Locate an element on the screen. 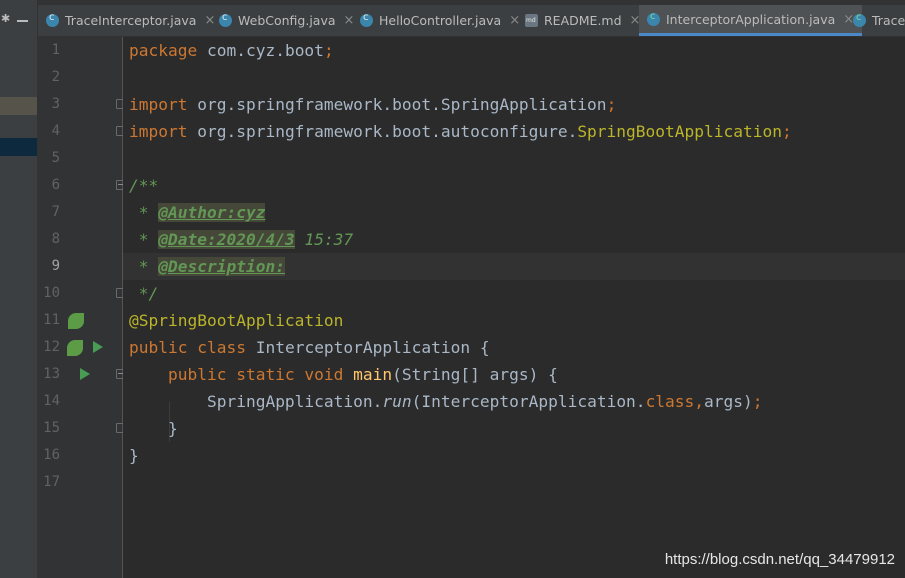 This screenshot has width=905, height=578. code-line-1: package com.cyz.boot; is located at coordinates (231, 50).